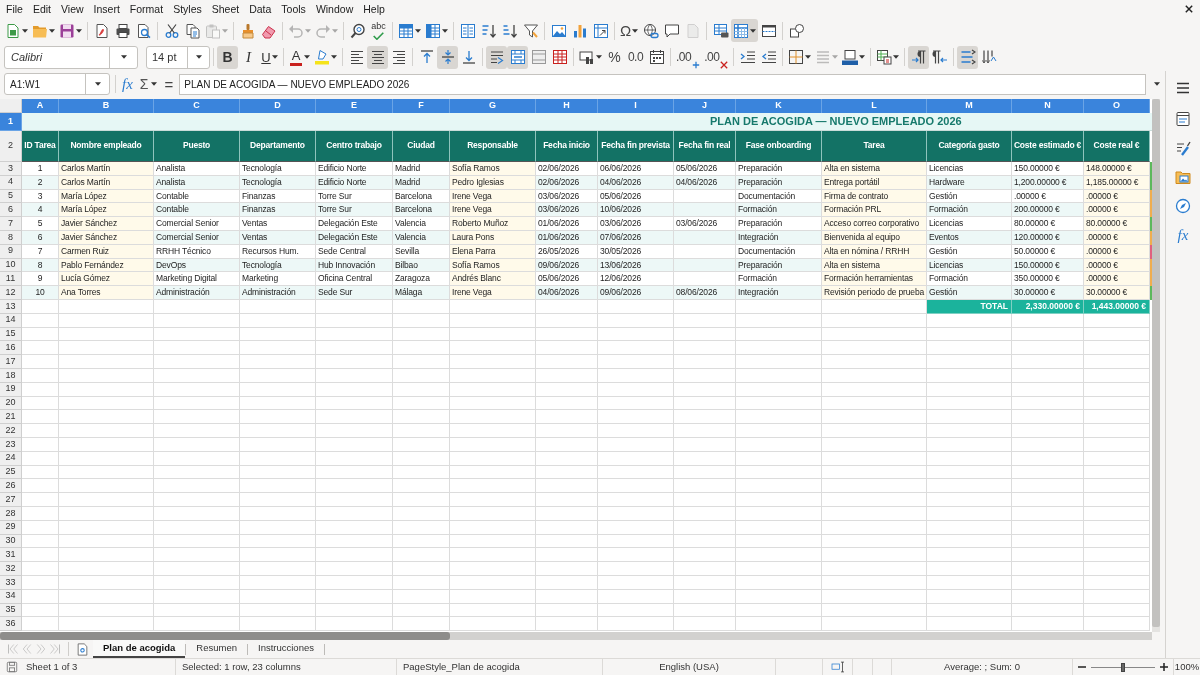 Image resolution: width=1200 pixels, height=675 pixels. Describe the element at coordinates (11, 146) in the screenshot. I see `row-header: 2` at that location.